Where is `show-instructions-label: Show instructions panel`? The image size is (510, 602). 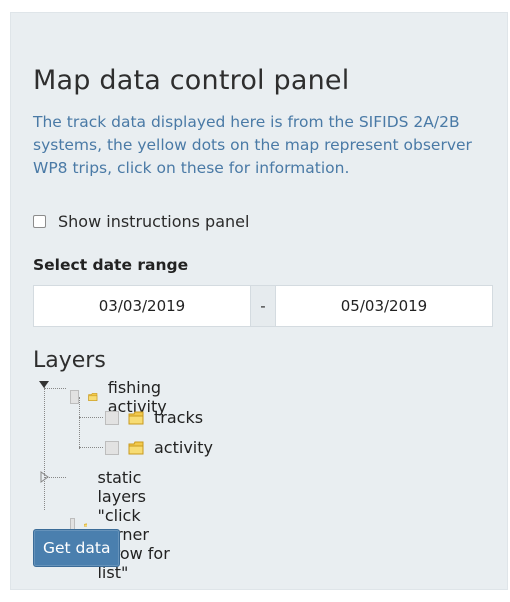
show-instructions-label: Show instructions panel is located at coordinates (154, 221).